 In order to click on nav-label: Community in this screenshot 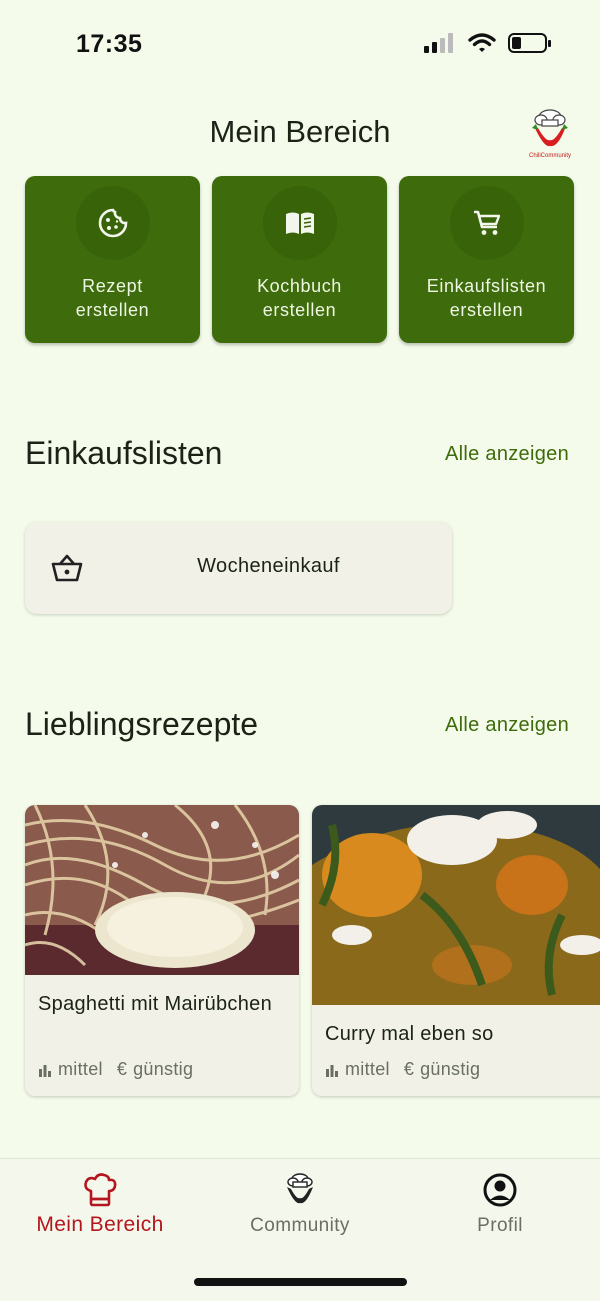, I will do `click(300, 1225)`.